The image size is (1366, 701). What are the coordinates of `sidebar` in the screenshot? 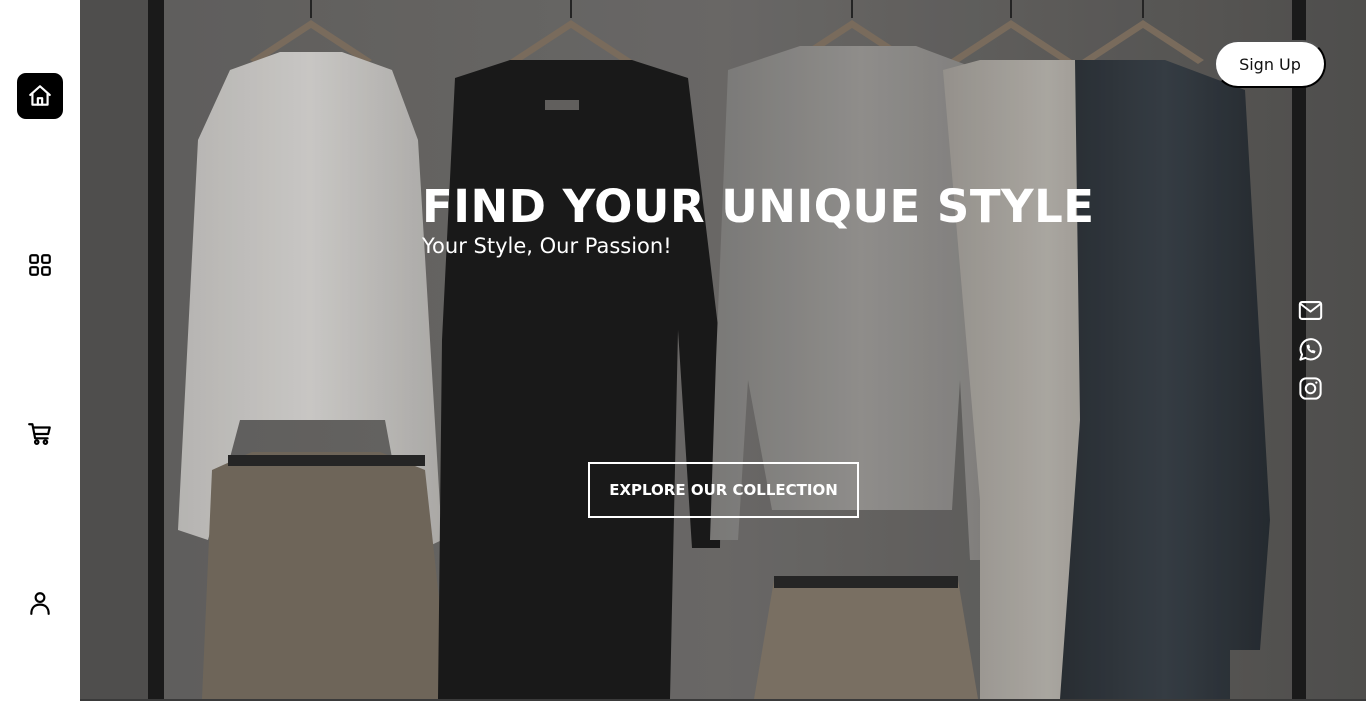 It's located at (40, 350).